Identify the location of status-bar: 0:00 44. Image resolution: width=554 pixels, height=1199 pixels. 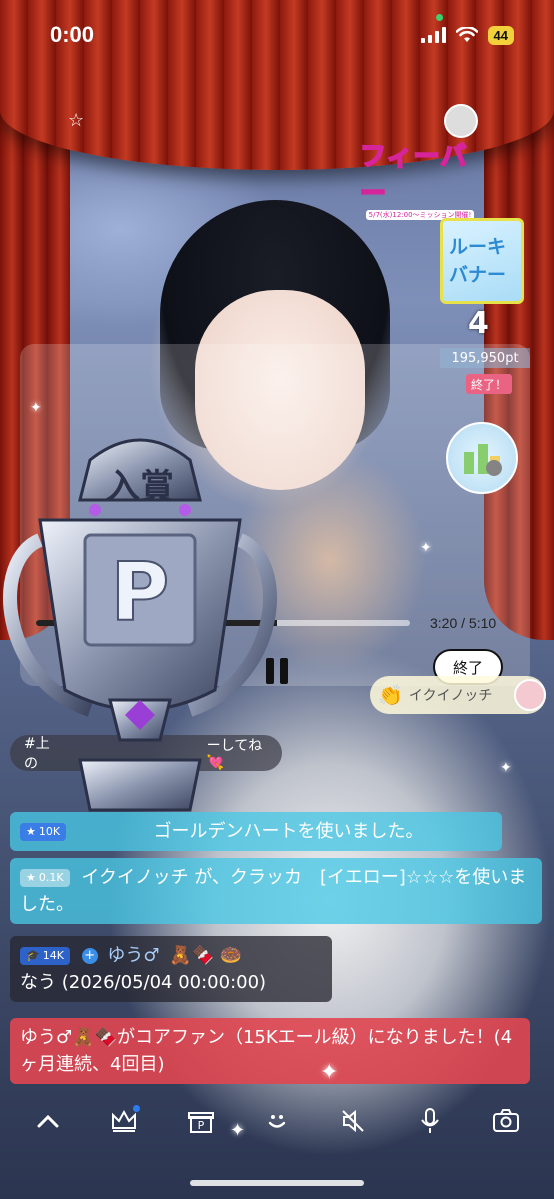
(277, 35).